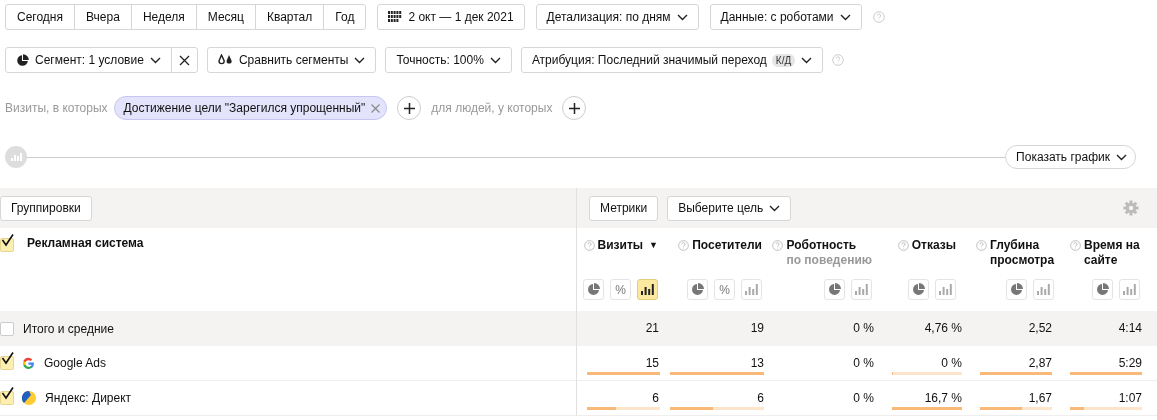  Describe the element at coordinates (624, 208) in the screenshot. I see `metrics-button: Метрики` at that location.